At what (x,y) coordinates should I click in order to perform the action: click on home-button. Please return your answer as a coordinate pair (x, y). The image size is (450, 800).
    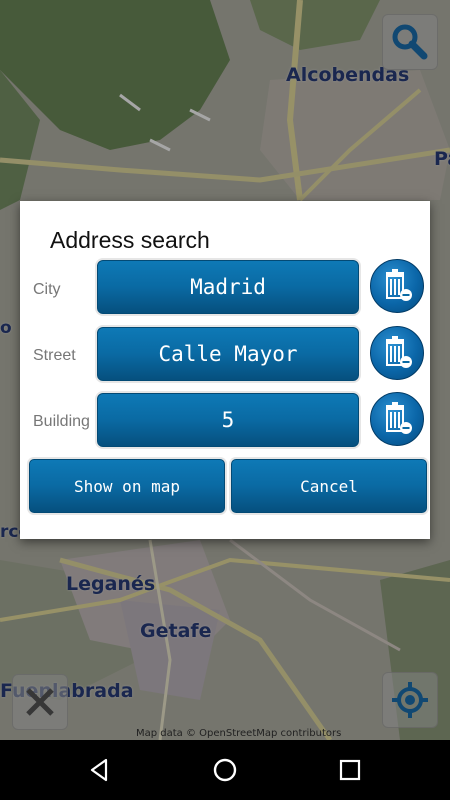
    Looking at the image, I should click on (225, 770).